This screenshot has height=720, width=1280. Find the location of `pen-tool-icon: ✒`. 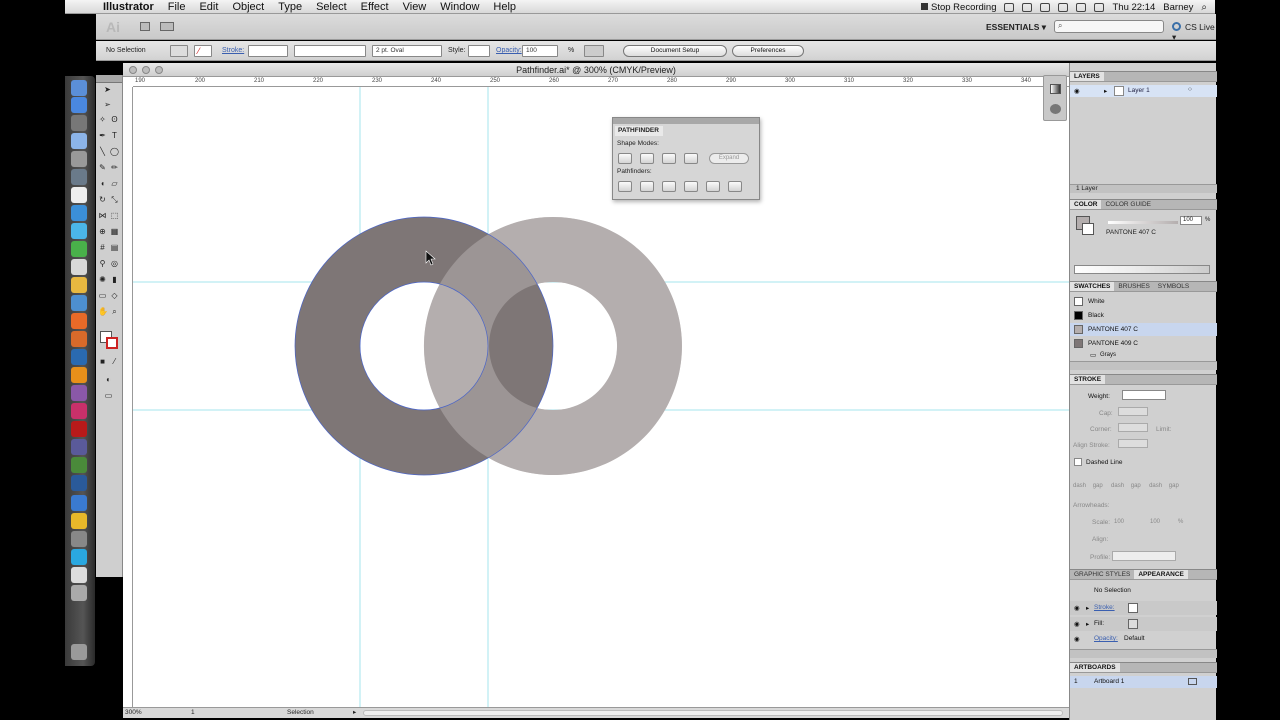

pen-tool-icon: ✒ is located at coordinates (102, 135).